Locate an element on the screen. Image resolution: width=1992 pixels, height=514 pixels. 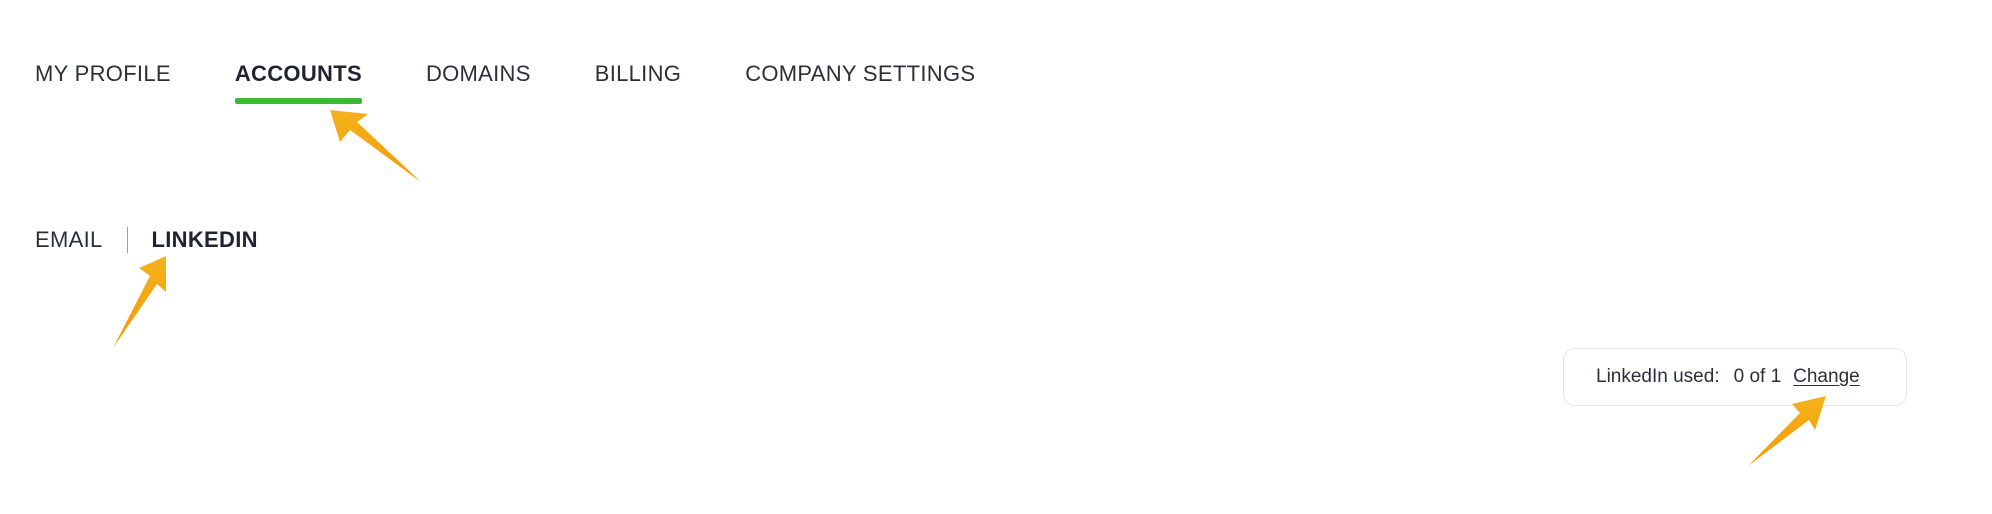
tab-billing: BILLING is located at coordinates (638, 79).